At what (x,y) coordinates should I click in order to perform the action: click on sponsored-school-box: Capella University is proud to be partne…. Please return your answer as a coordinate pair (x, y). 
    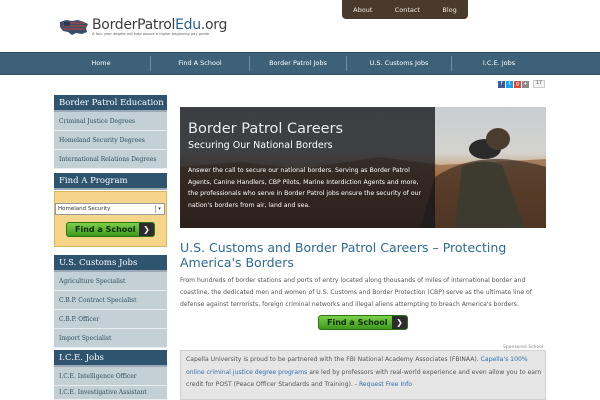
    Looking at the image, I should click on (363, 375).